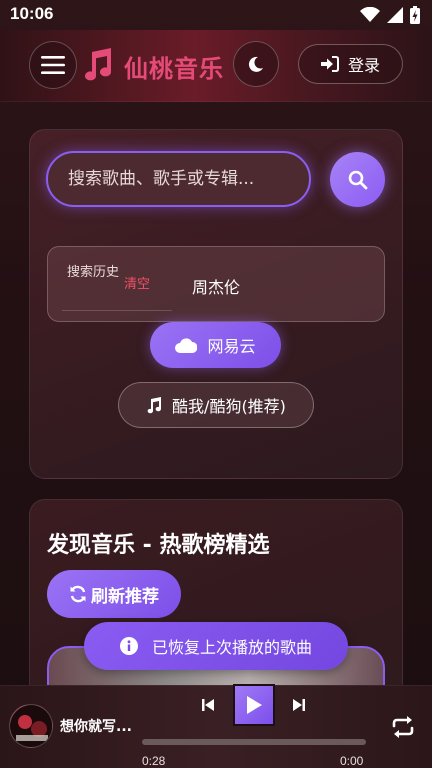 The image size is (432, 768). I want to click on battery-icon, so click(415, 15).